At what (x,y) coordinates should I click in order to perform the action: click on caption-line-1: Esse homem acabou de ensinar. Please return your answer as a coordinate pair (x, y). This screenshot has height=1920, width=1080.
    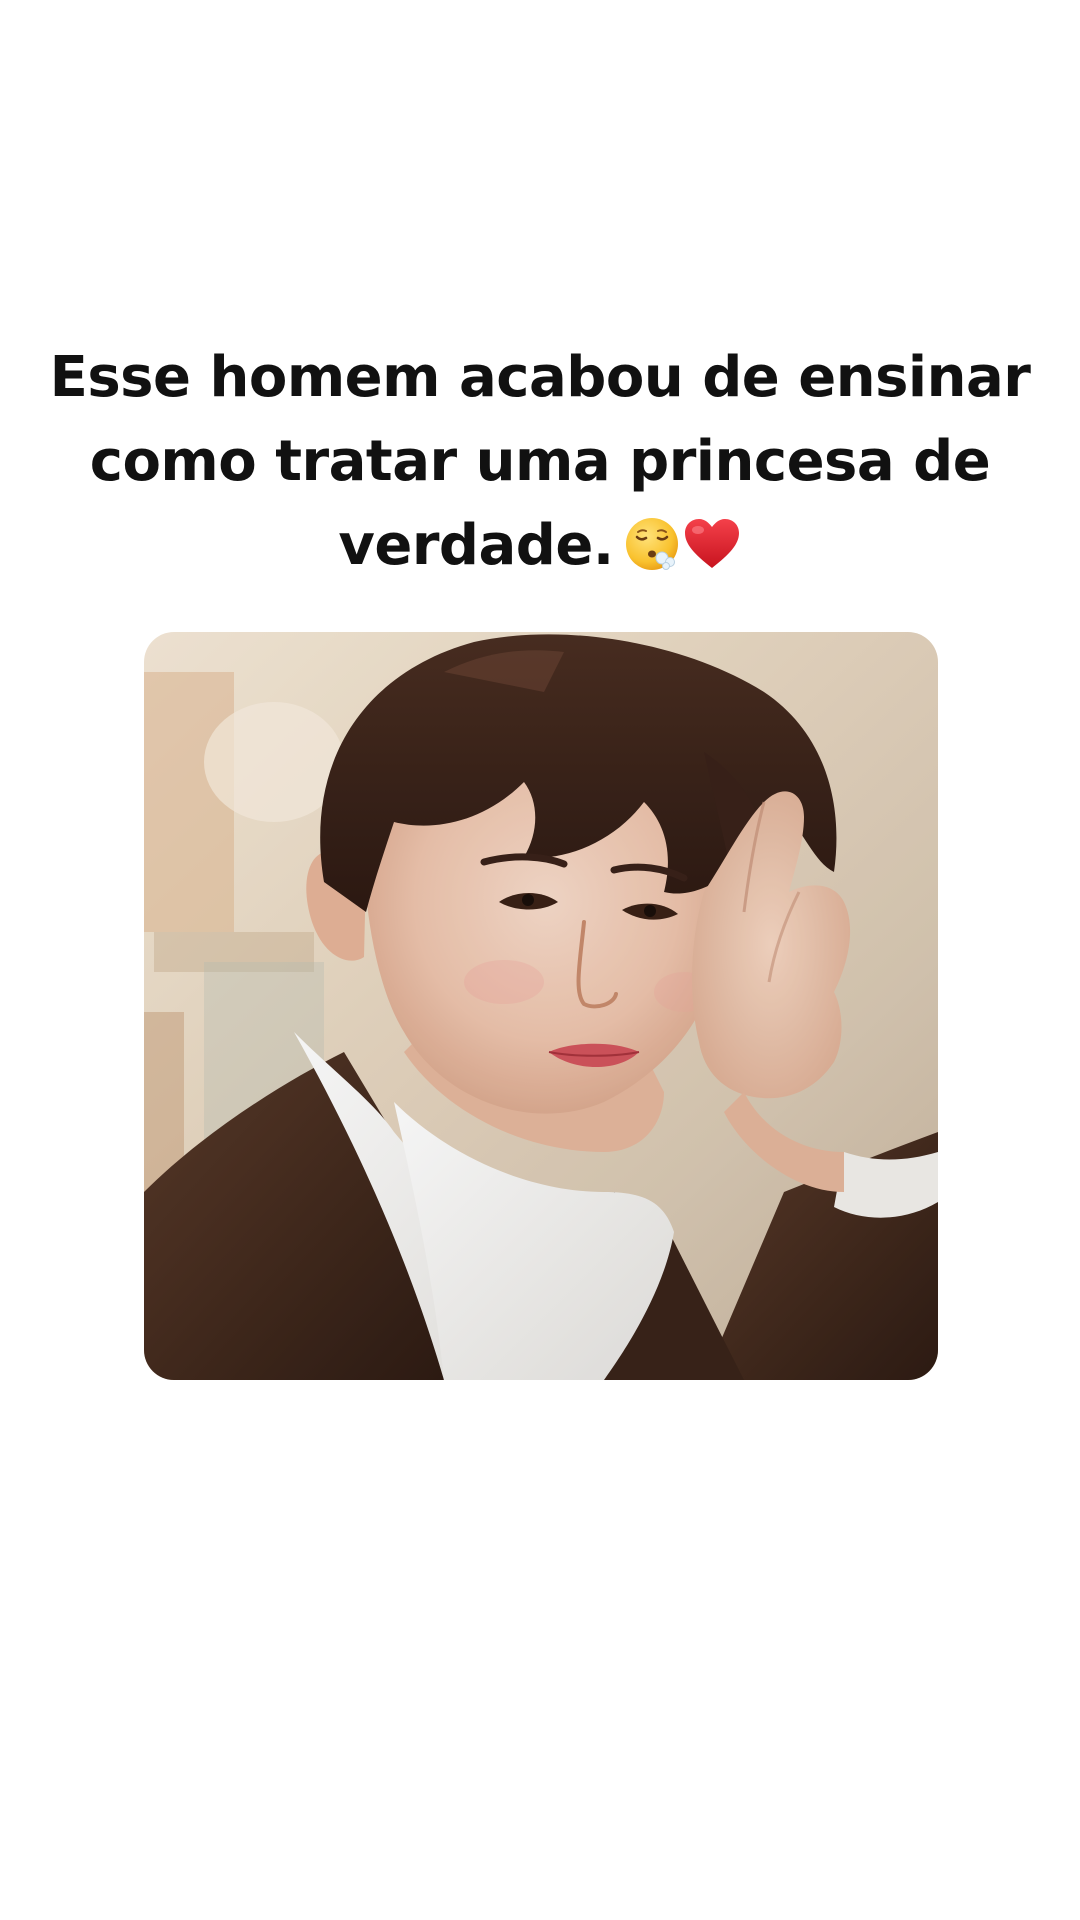
    Looking at the image, I should click on (540, 377).